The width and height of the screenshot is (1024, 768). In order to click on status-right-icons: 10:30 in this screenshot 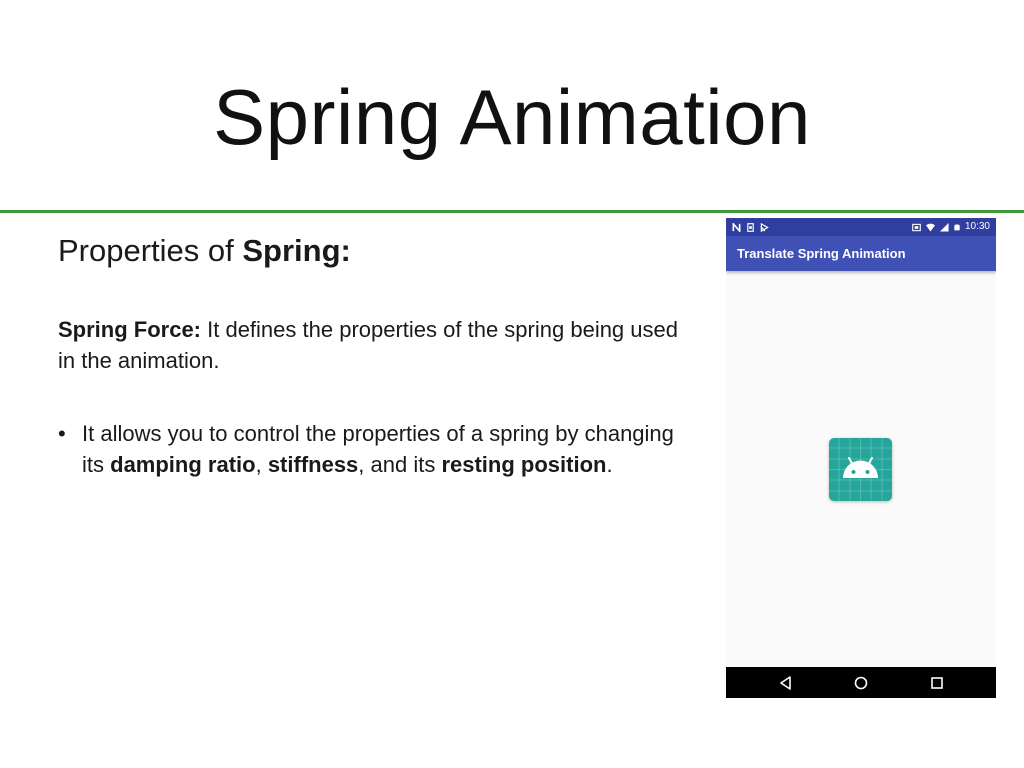, I will do `click(951, 227)`.